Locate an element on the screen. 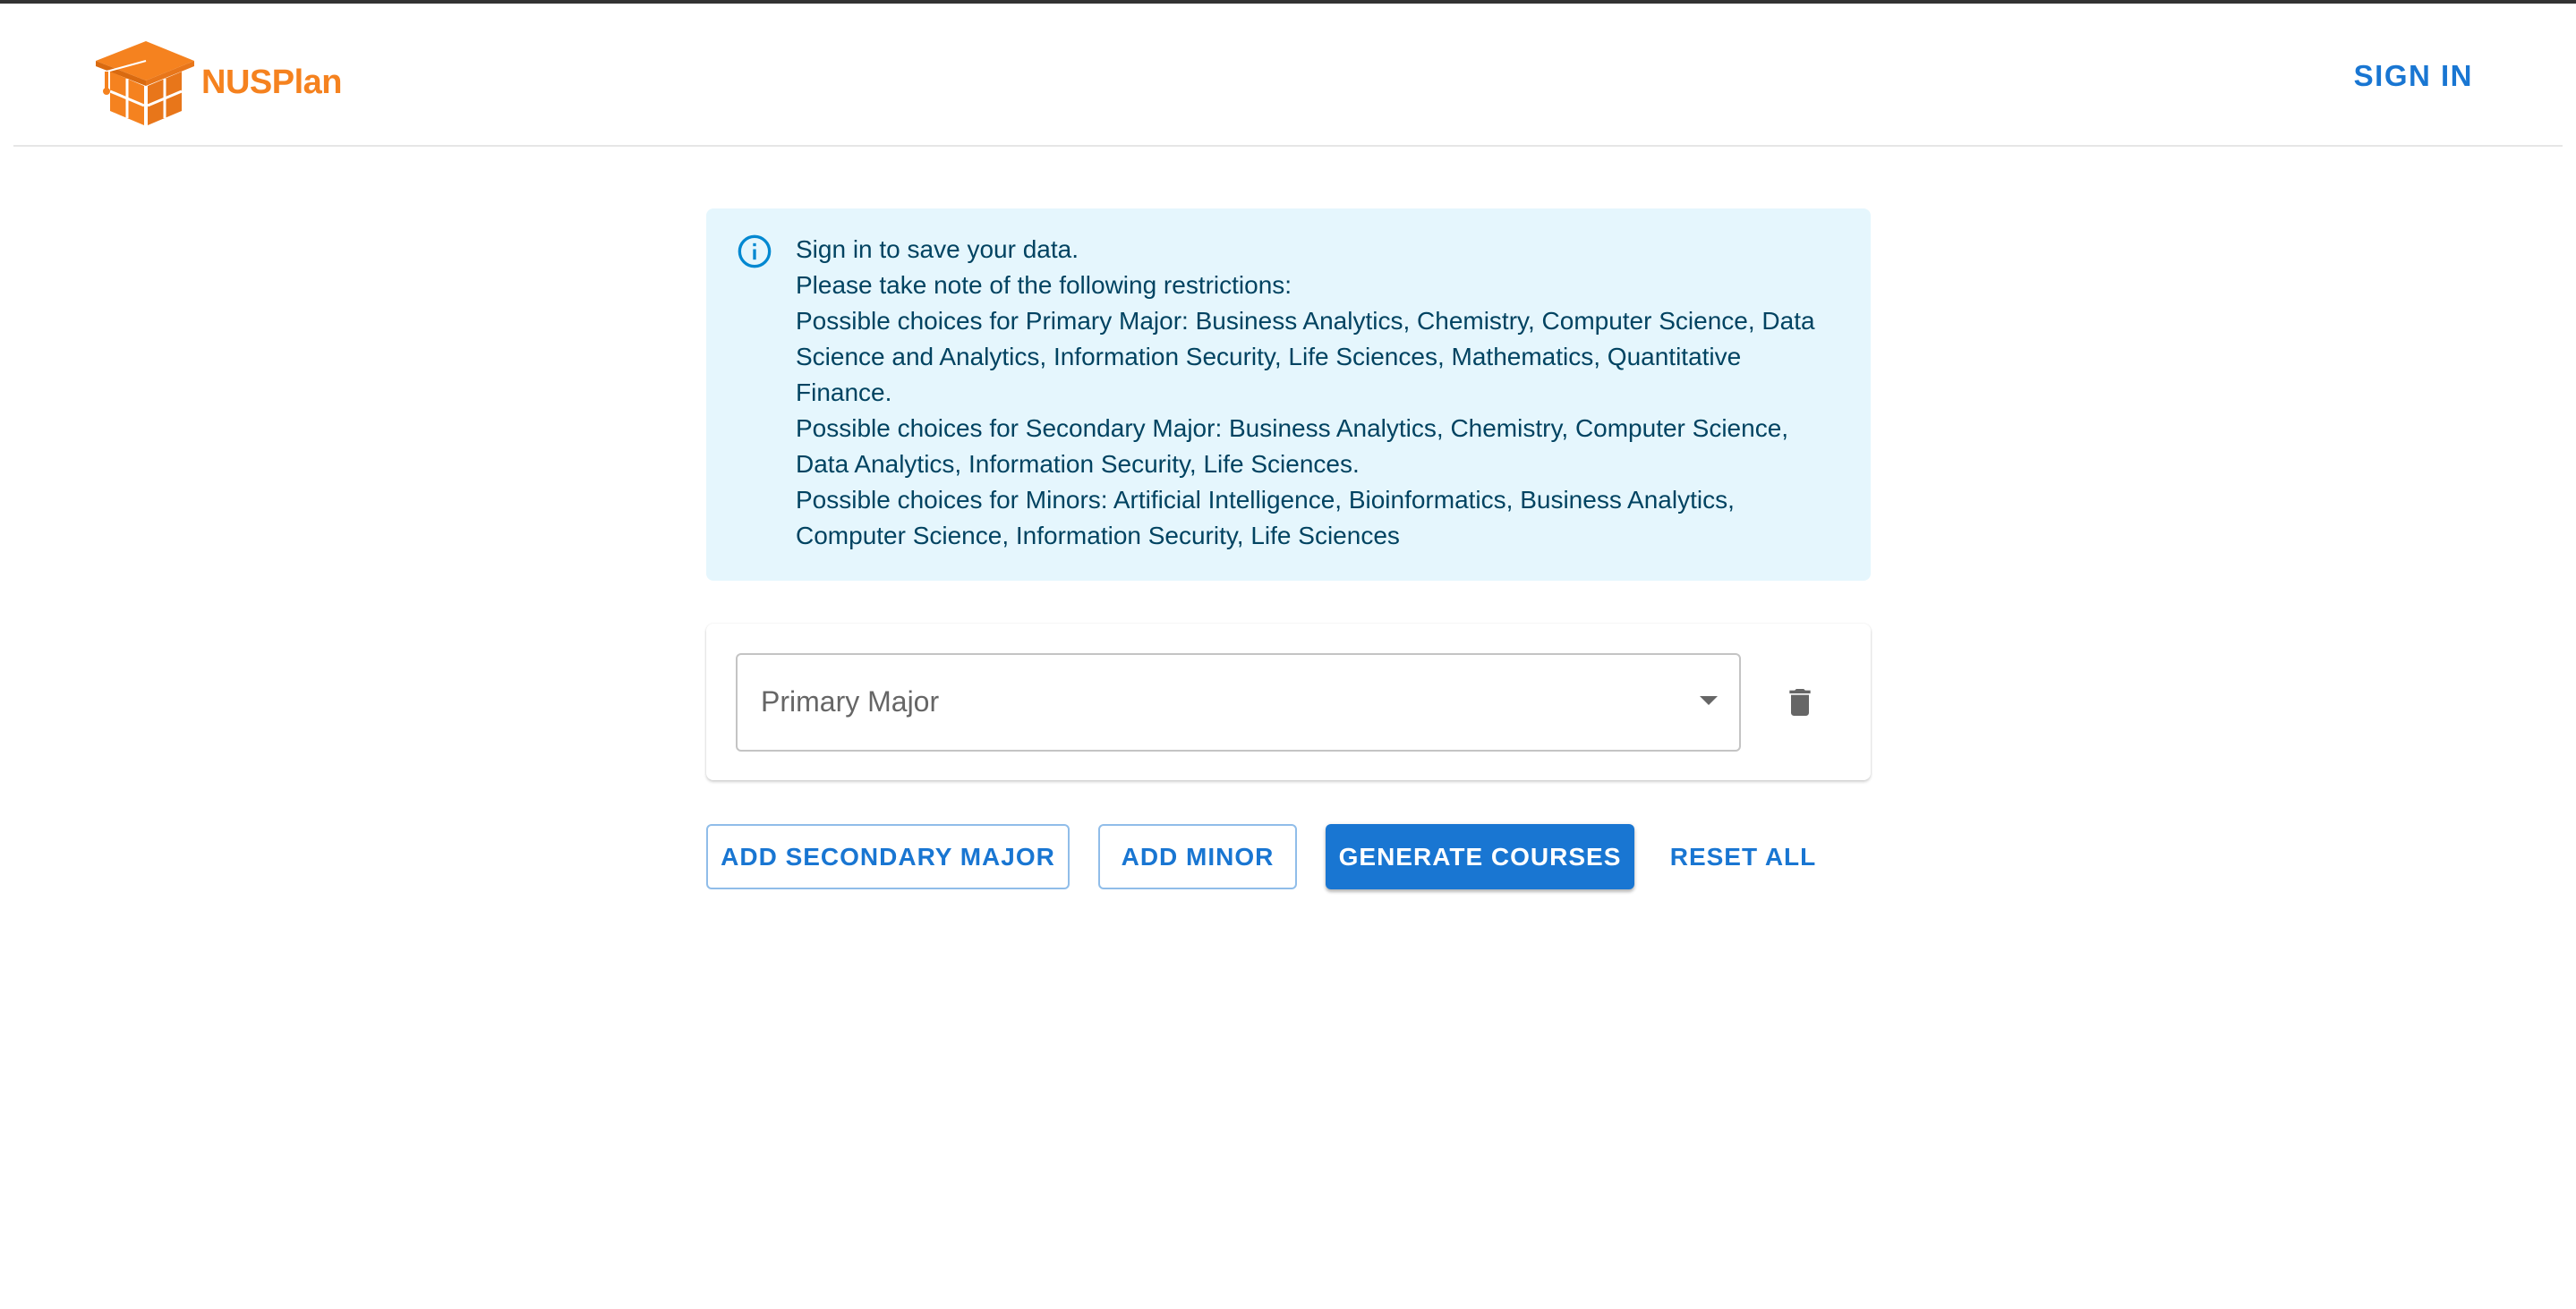 This screenshot has width=2576, height=1309. trash-icon is located at coordinates (1800, 702).